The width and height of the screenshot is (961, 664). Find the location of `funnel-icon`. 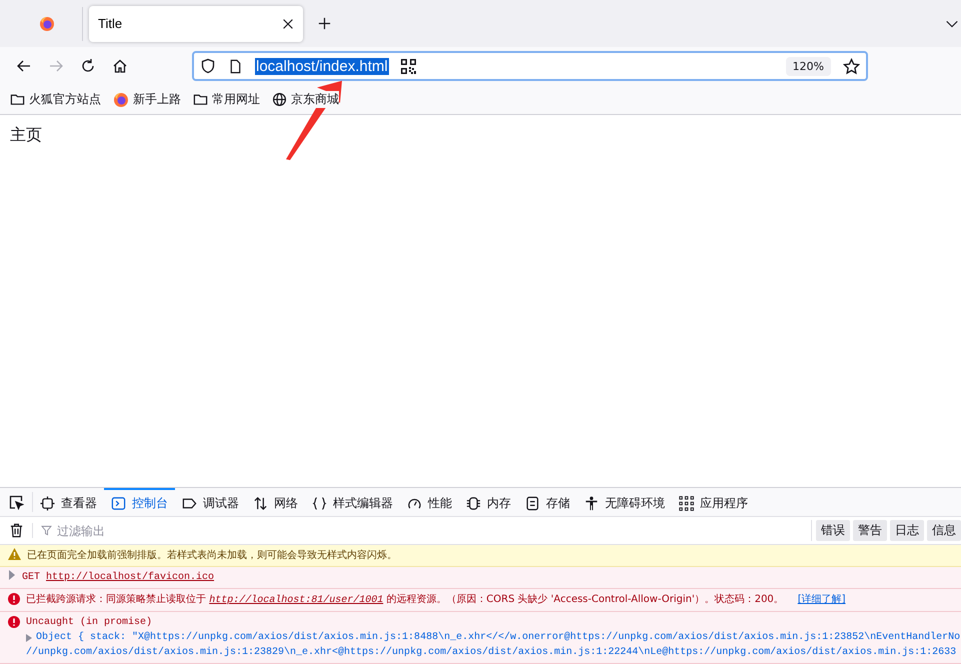

funnel-icon is located at coordinates (46, 530).